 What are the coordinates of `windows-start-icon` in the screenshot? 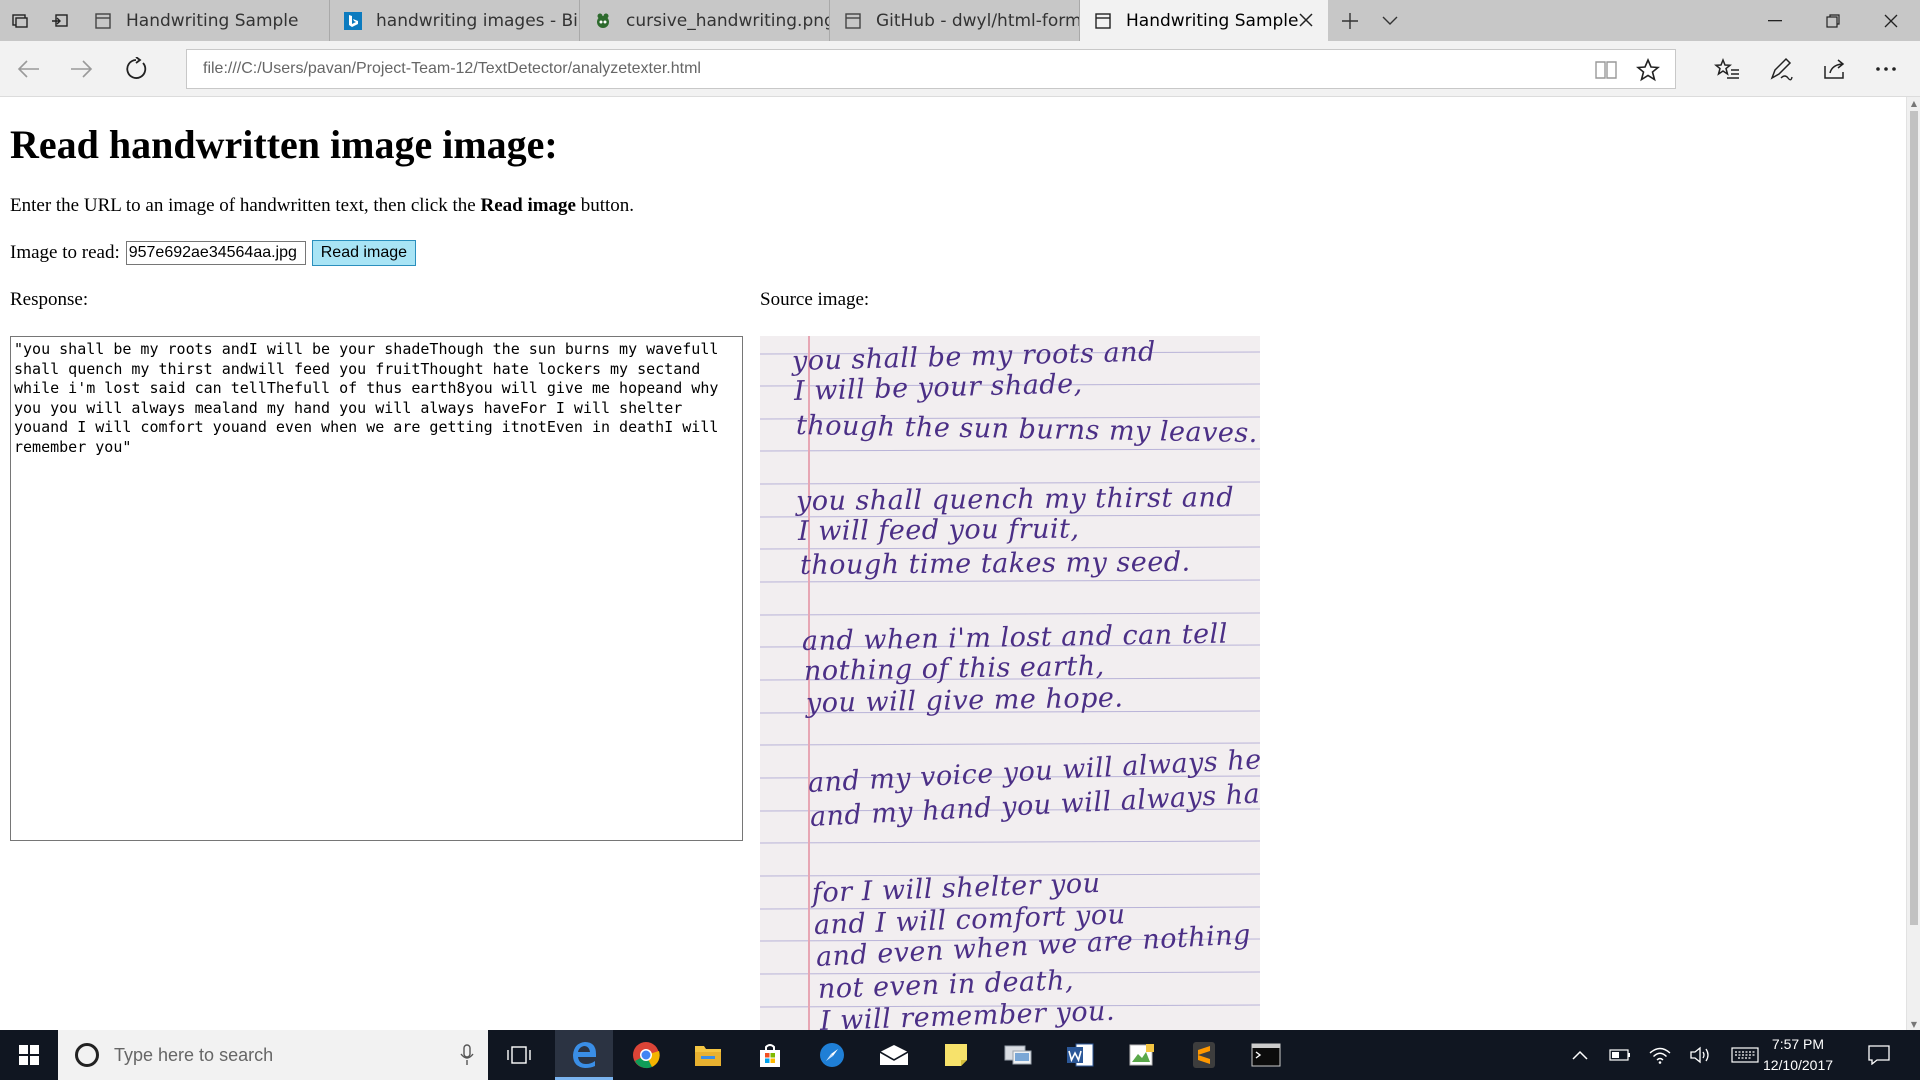 It's located at (29, 1055).